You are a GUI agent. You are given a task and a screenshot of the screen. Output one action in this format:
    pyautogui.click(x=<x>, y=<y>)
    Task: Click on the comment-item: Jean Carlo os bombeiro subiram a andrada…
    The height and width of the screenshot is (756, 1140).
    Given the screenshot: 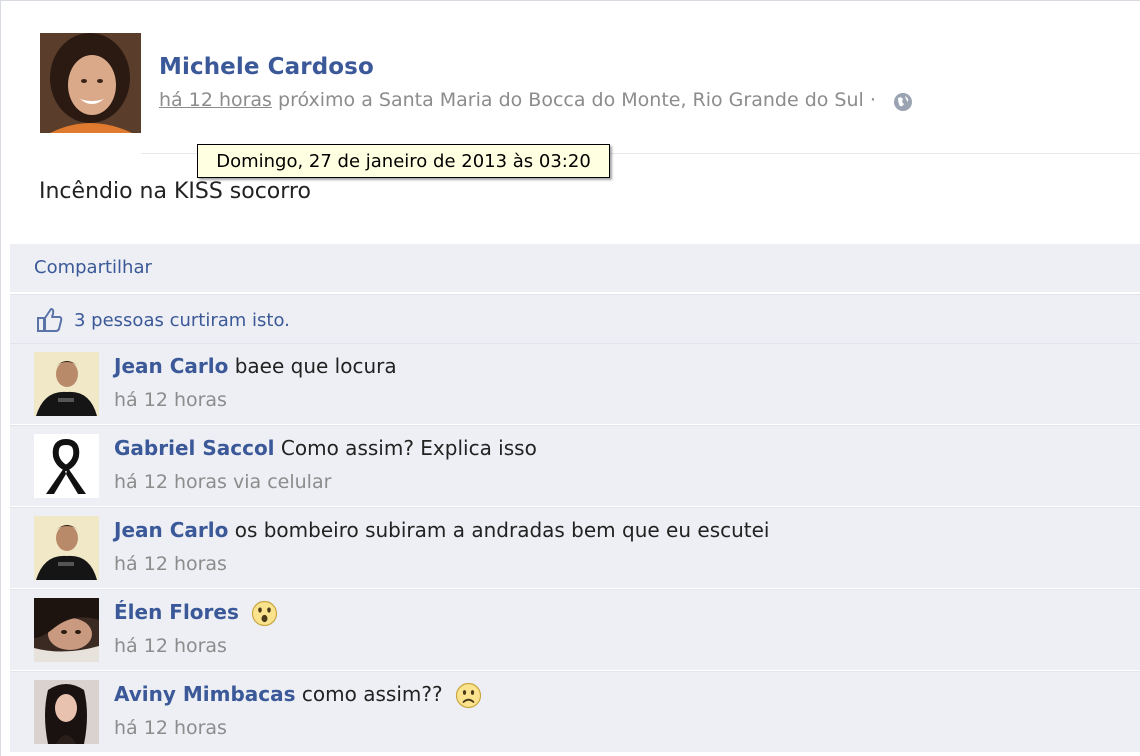 What is the action you would take?
    pyautogui.click(x=575, y=547)
    